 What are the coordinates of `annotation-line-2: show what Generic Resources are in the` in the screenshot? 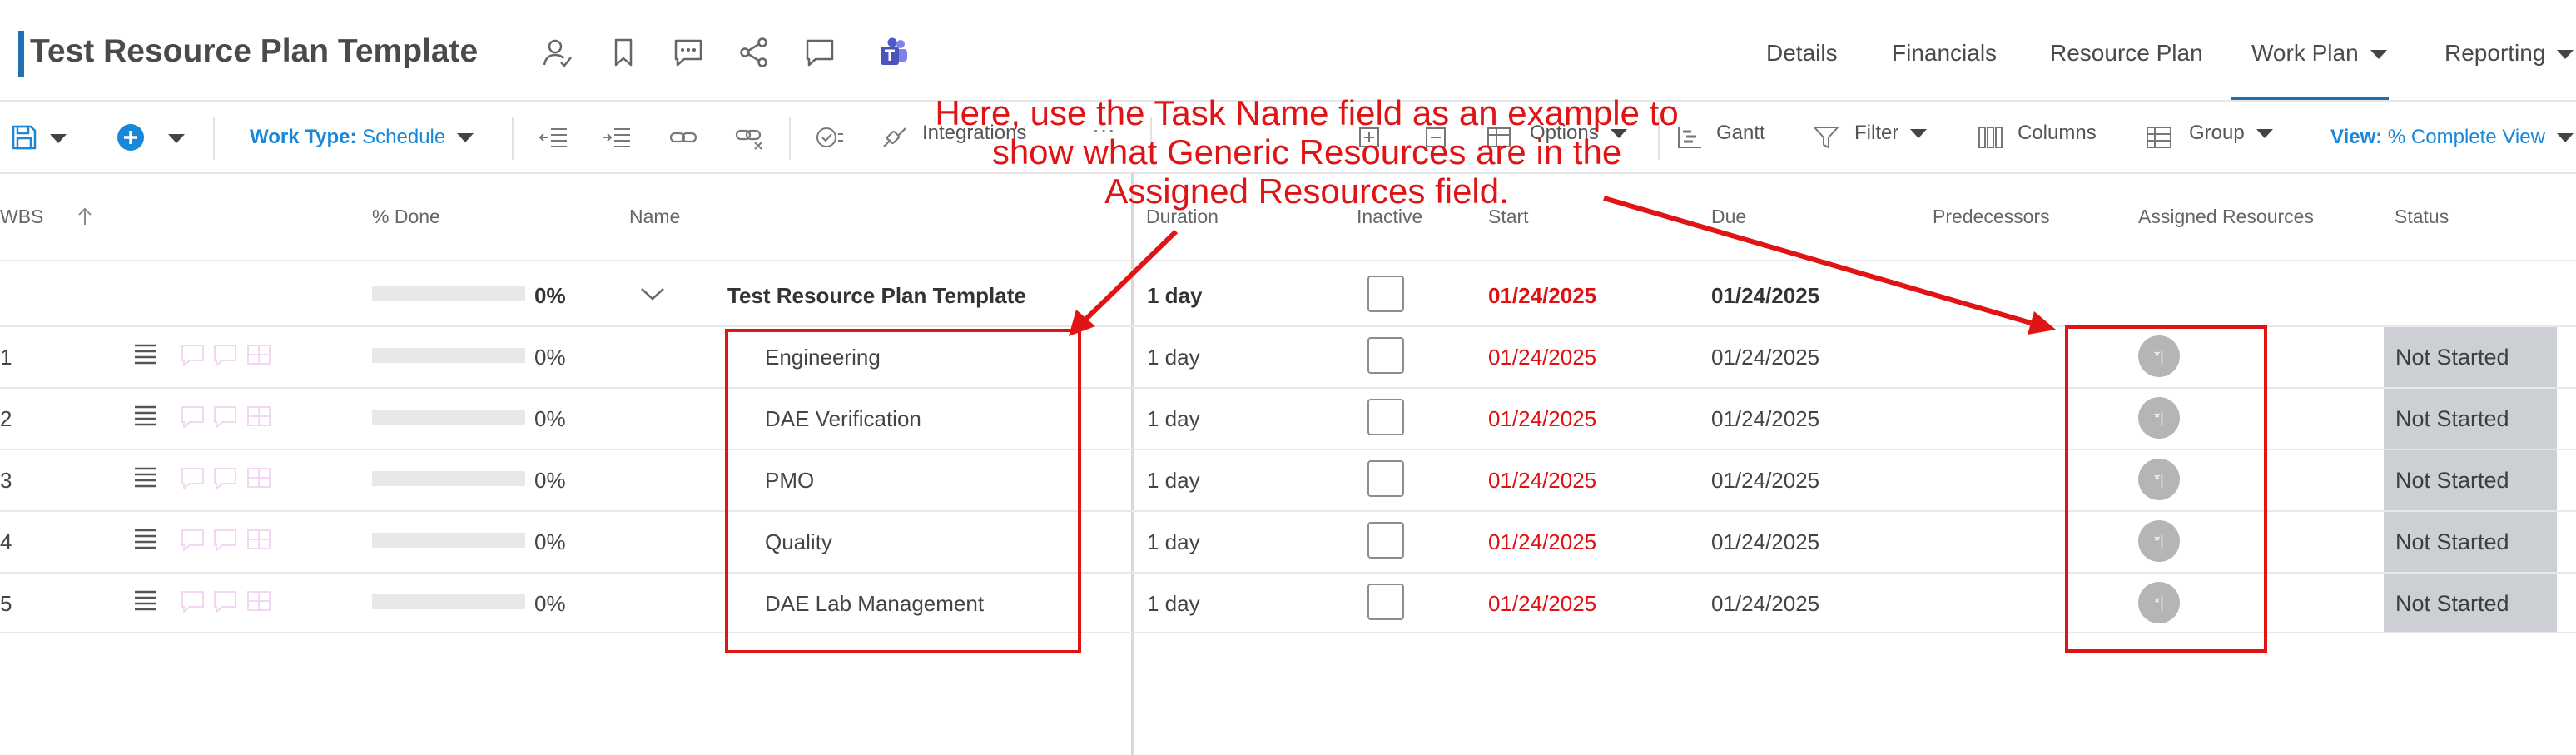 It's located at (1306, 151).